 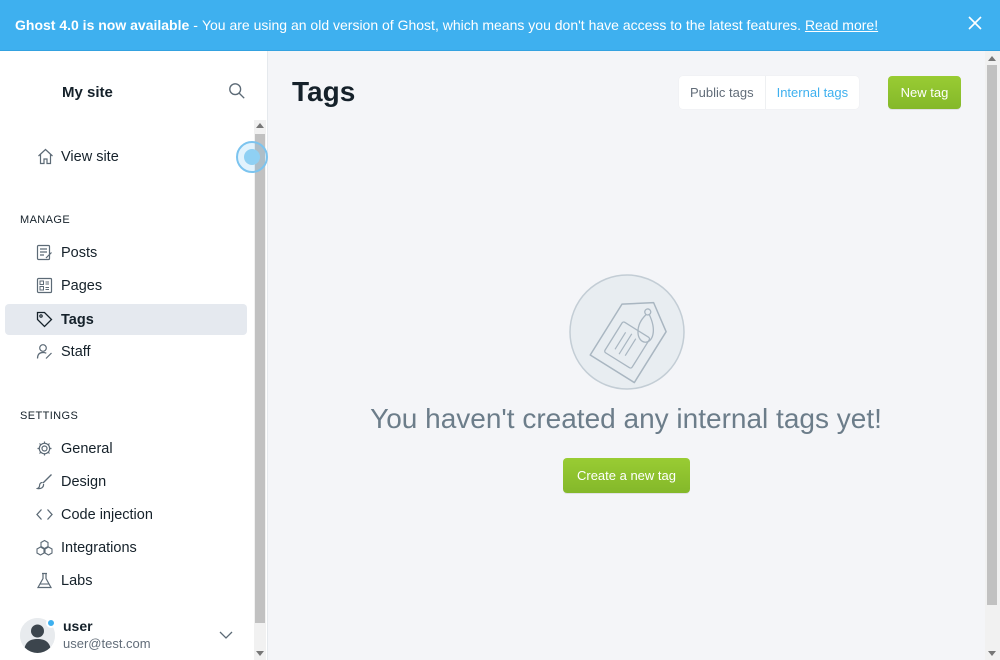 What do you see at coordinates (44, 285) in the screenshot?
I see `pages-icon` at bounding box center [44, 285].